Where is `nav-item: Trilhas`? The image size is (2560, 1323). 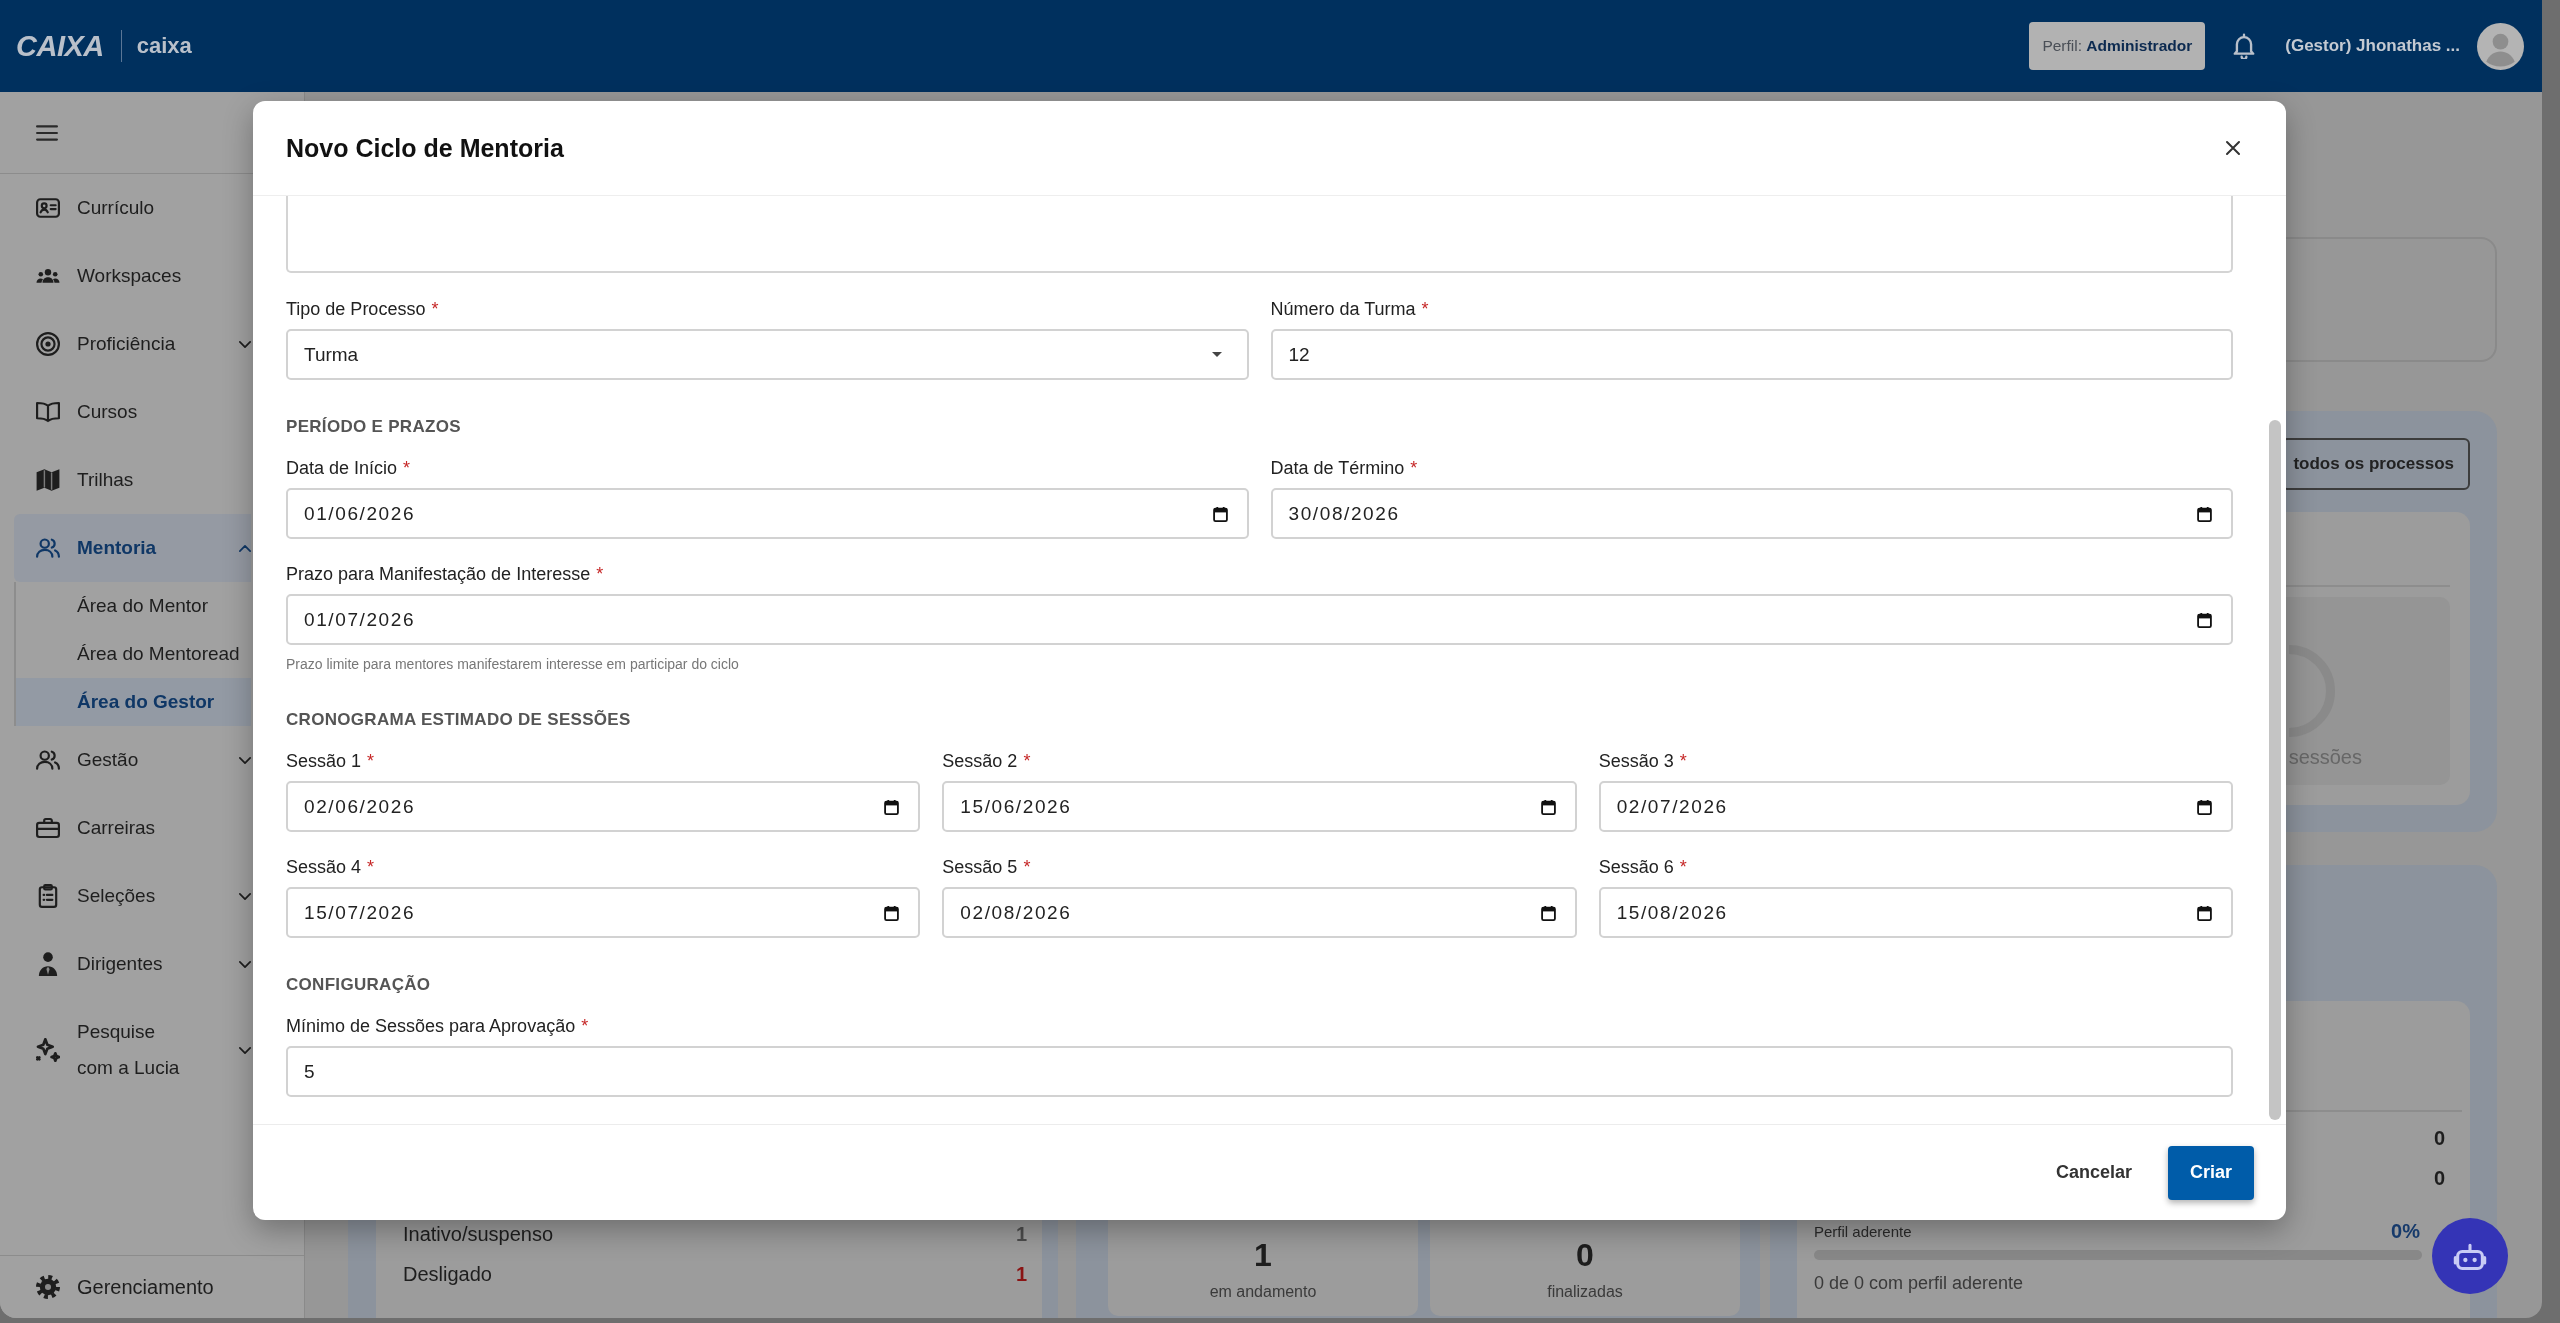 nav-item: Trilhas is located at coordinates (132, 480).